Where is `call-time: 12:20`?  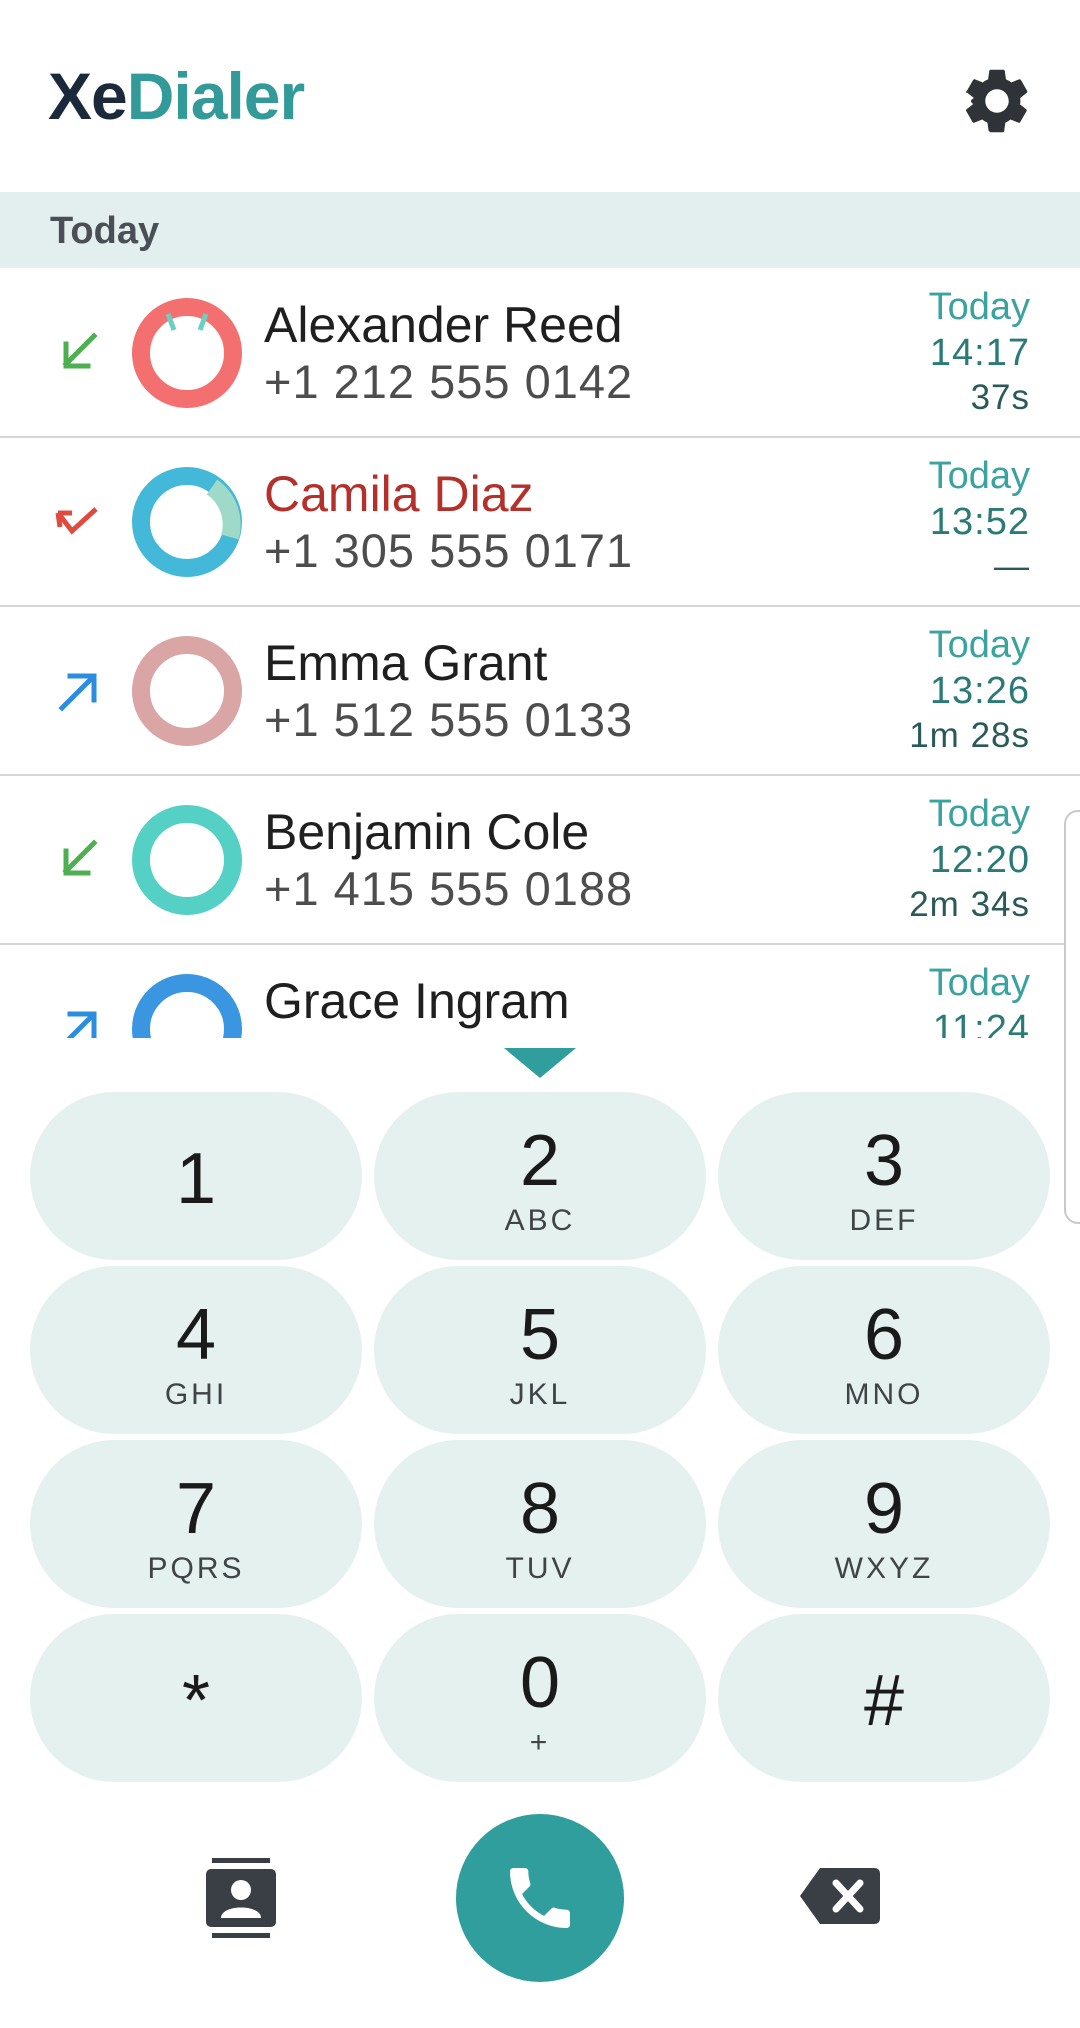
call-time: 12:20 is located at coordinates (979, 860).